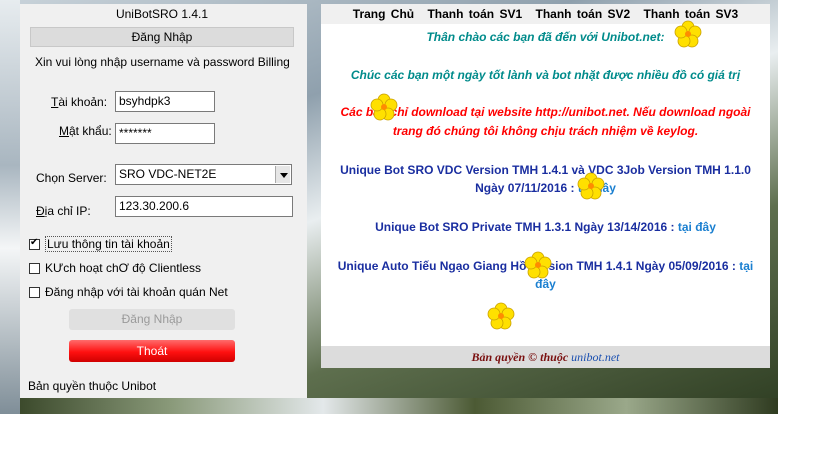  I want to click on copyright-link: unibot.net, so click(595, 357).